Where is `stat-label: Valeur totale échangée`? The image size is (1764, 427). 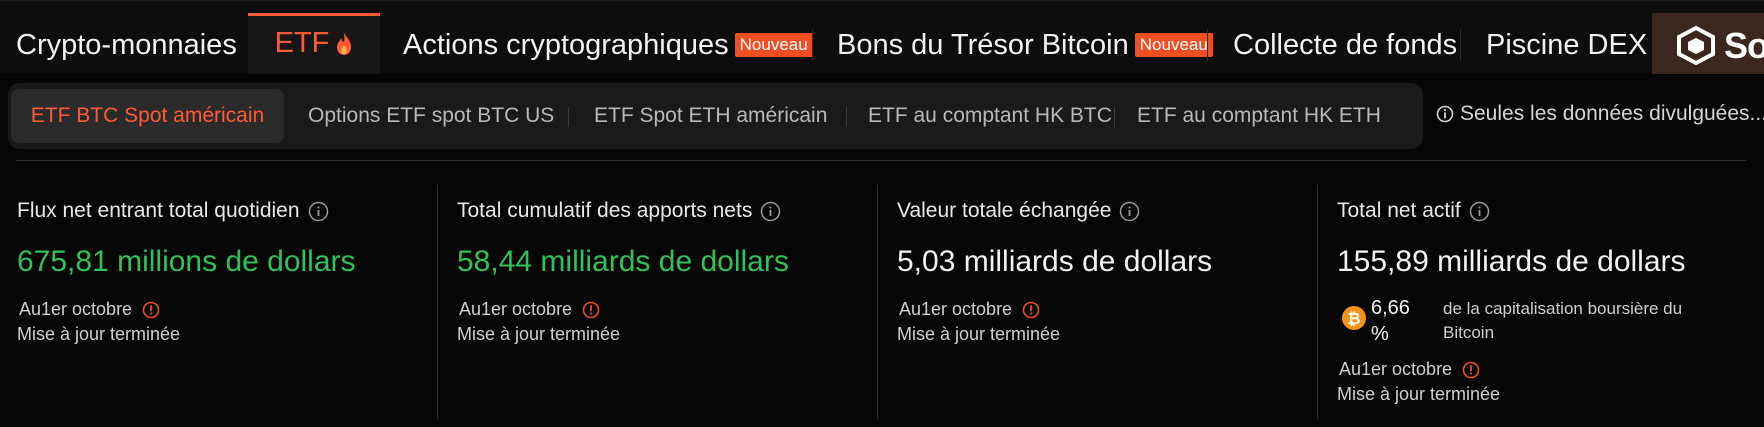 stat-label: Valeur totale échangée is located at coordinates (1018, 211).